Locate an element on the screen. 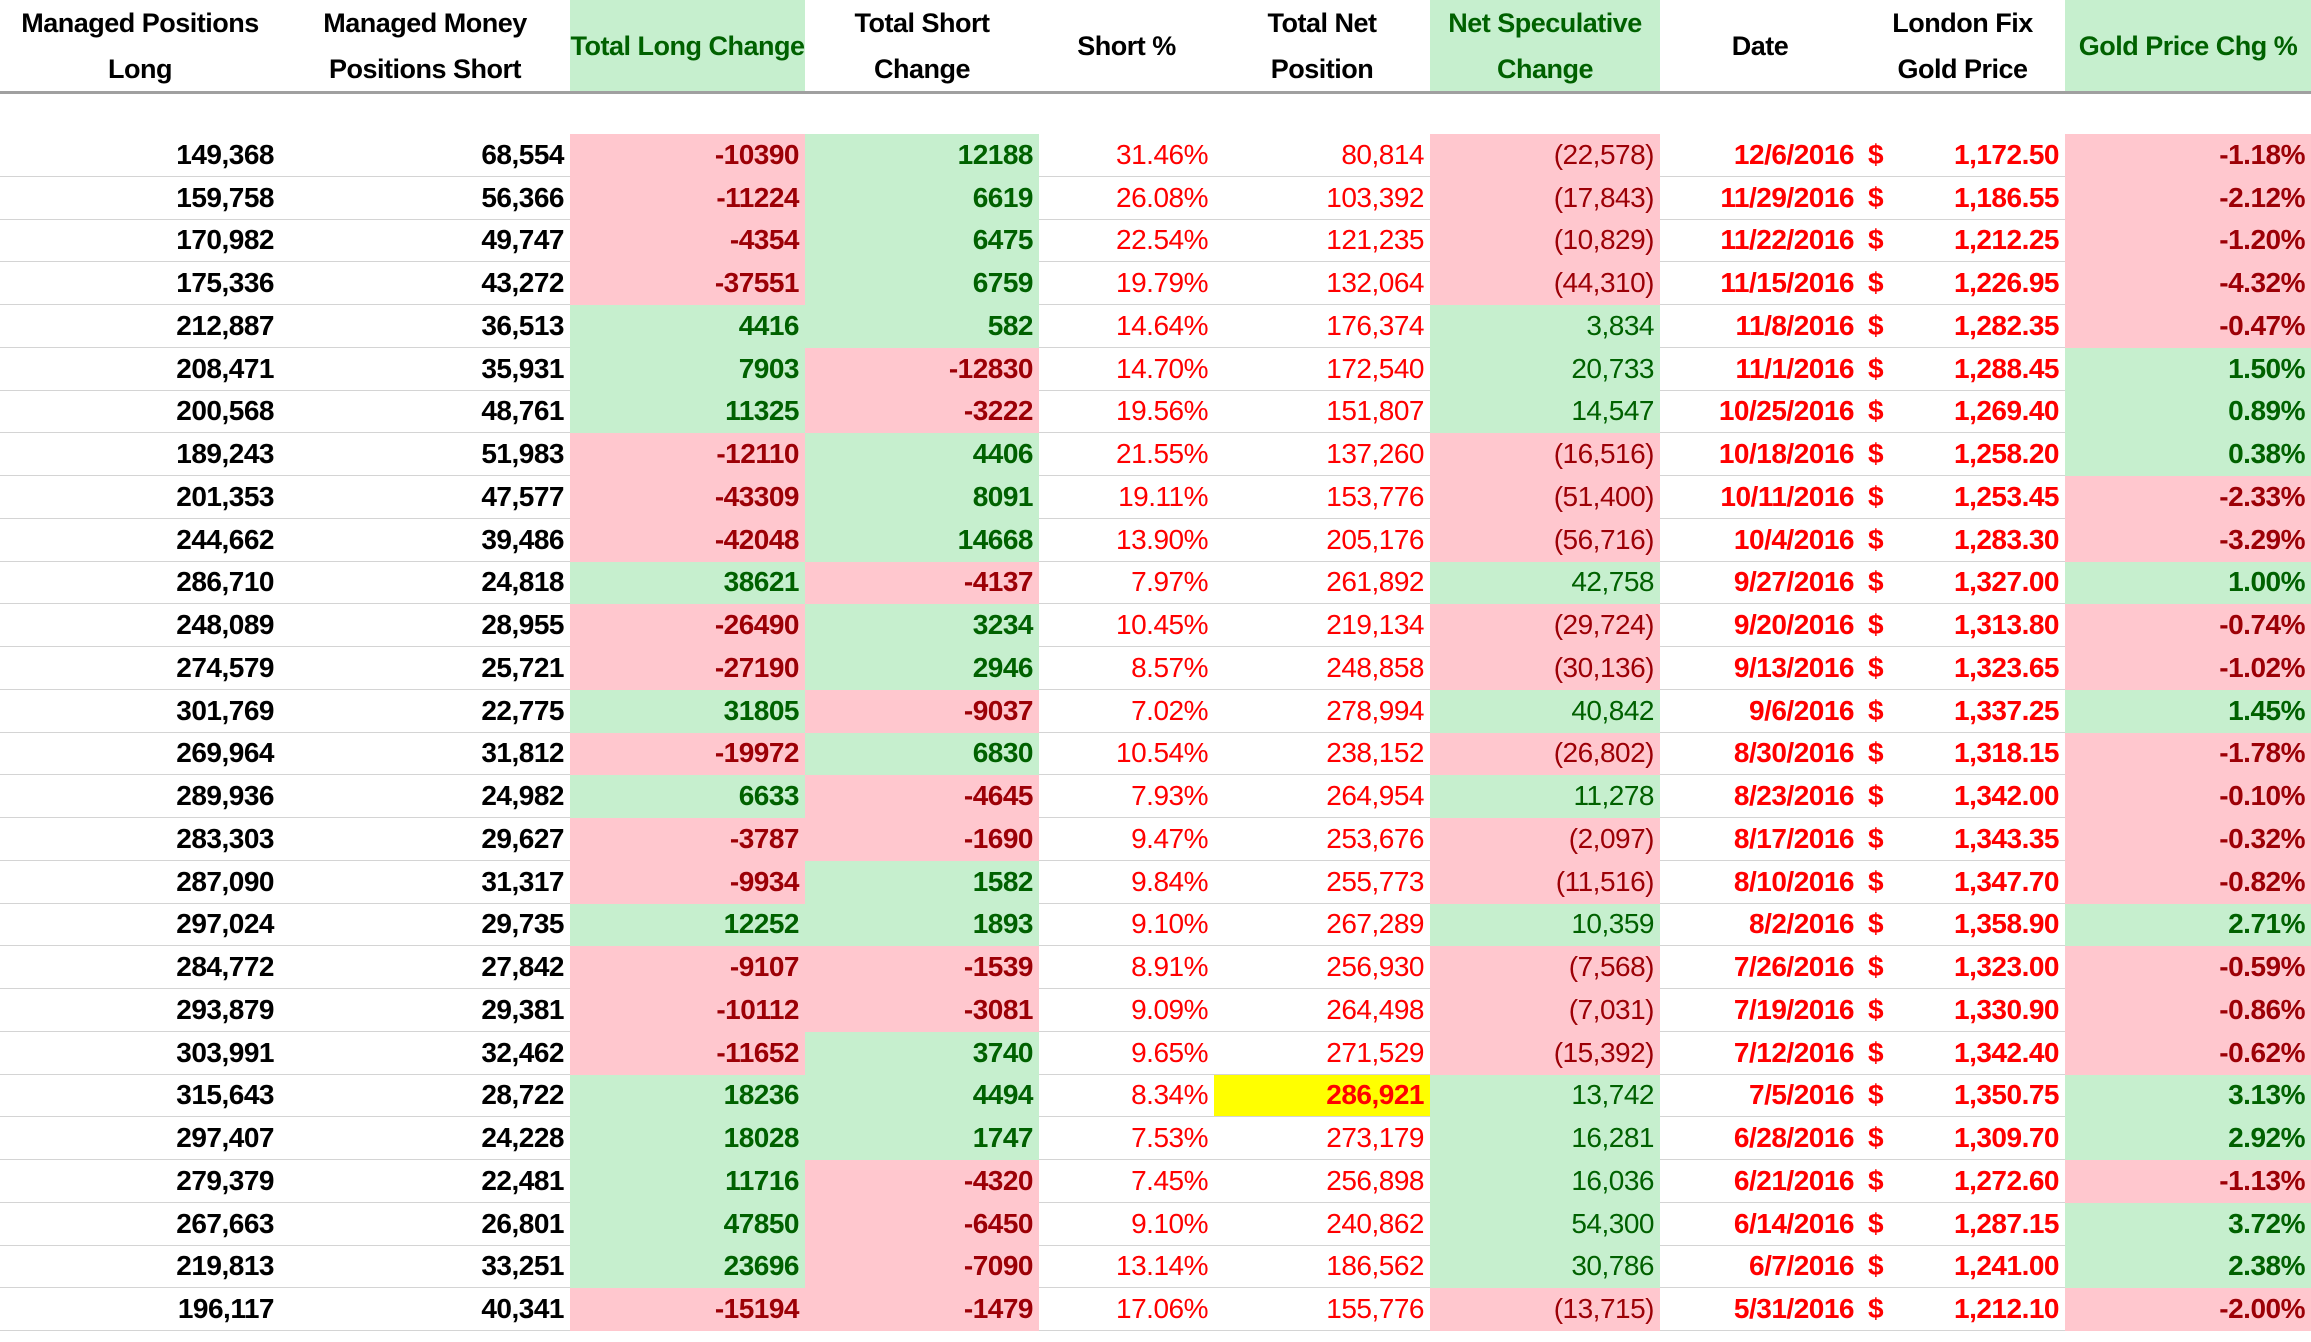  header-london-fix-price: London Fix Gold Price is located at coordinates (1962, 45).